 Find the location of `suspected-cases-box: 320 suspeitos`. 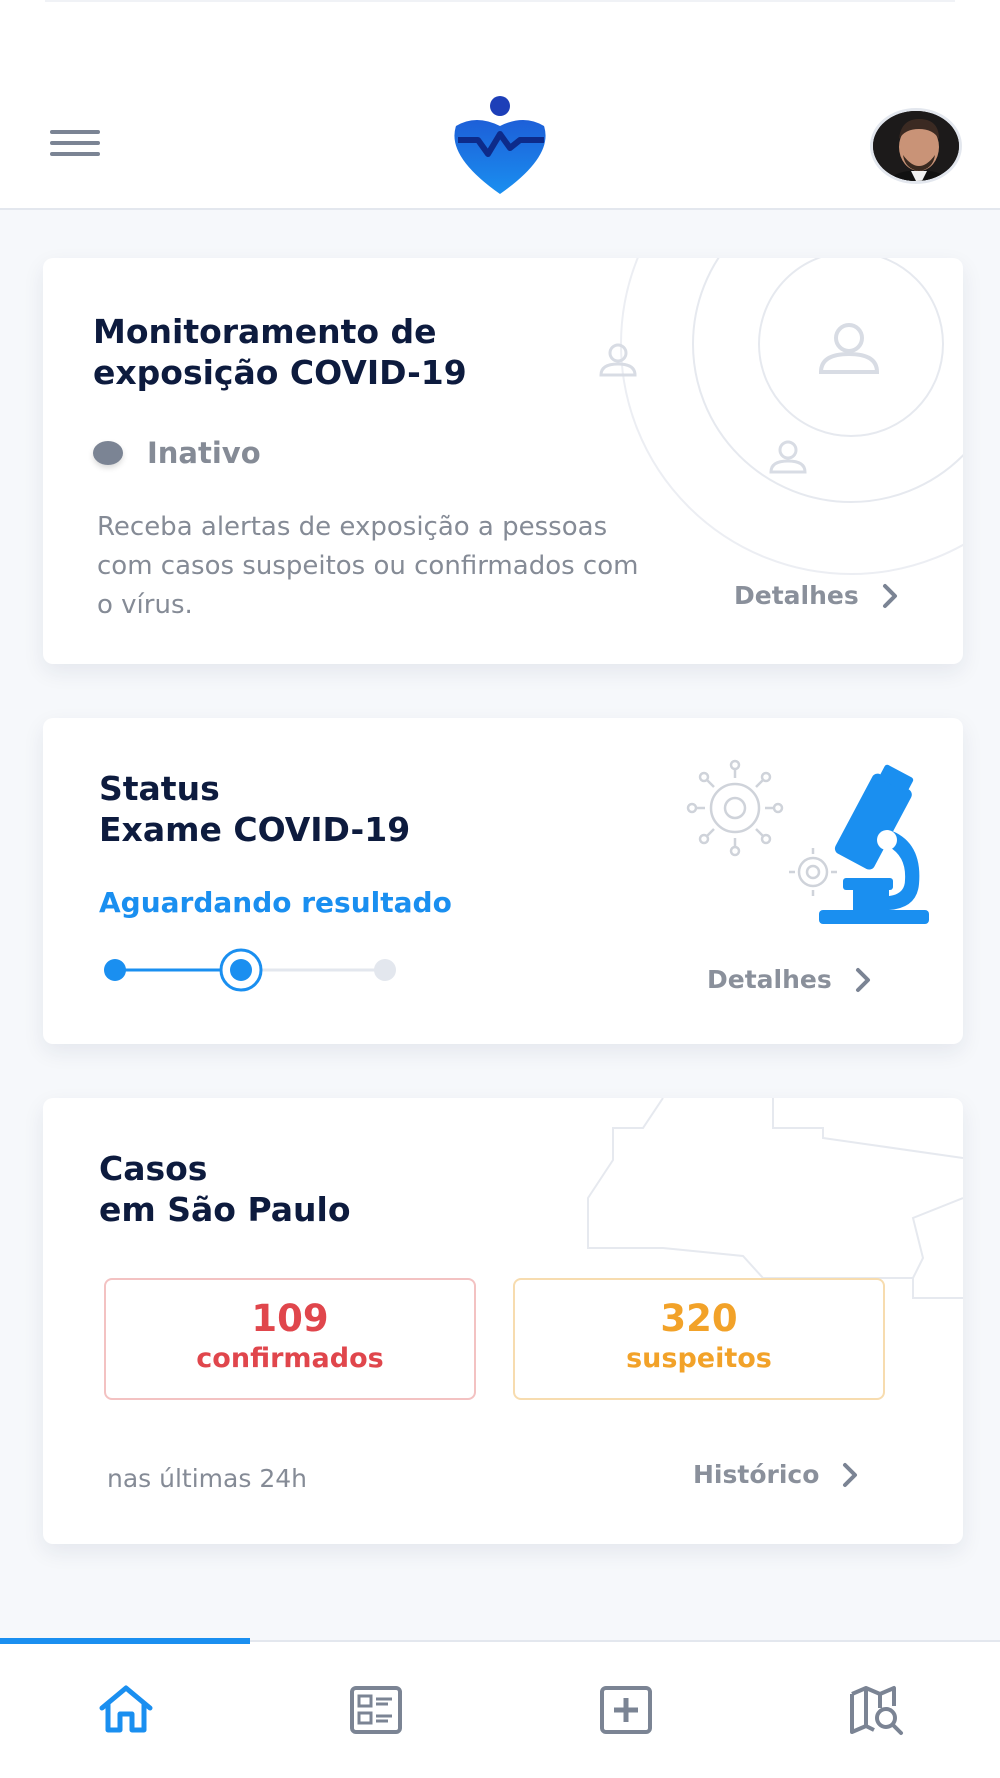

suspected-cases-box: 320 suspeitos is located at coordinates (699, 1339).